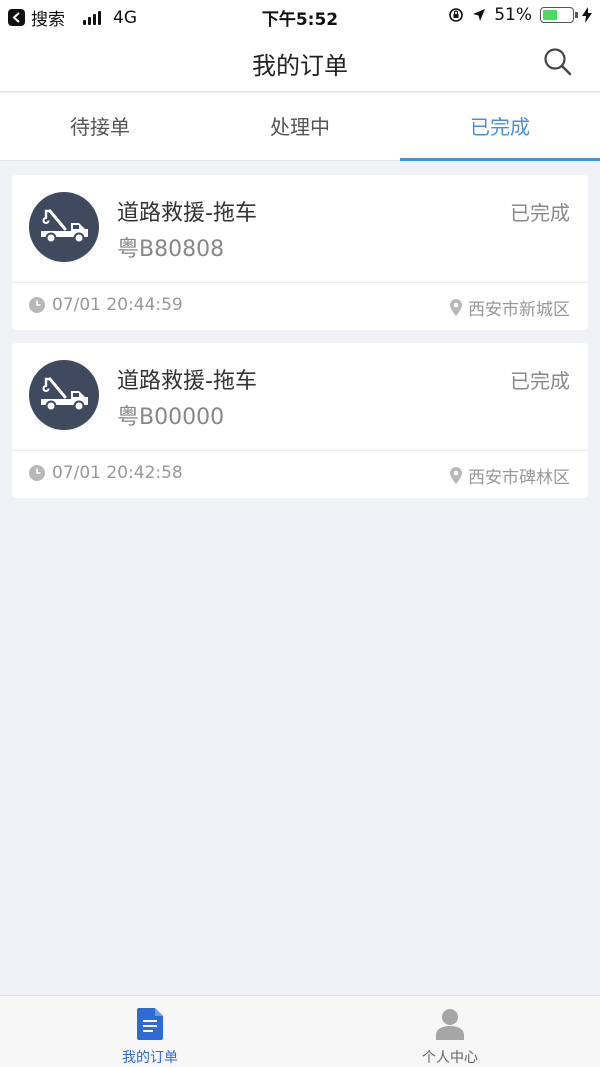 This screenshot has width=600, height=1067. I want to click on back-app-label: 搜索, so click(48, 17).